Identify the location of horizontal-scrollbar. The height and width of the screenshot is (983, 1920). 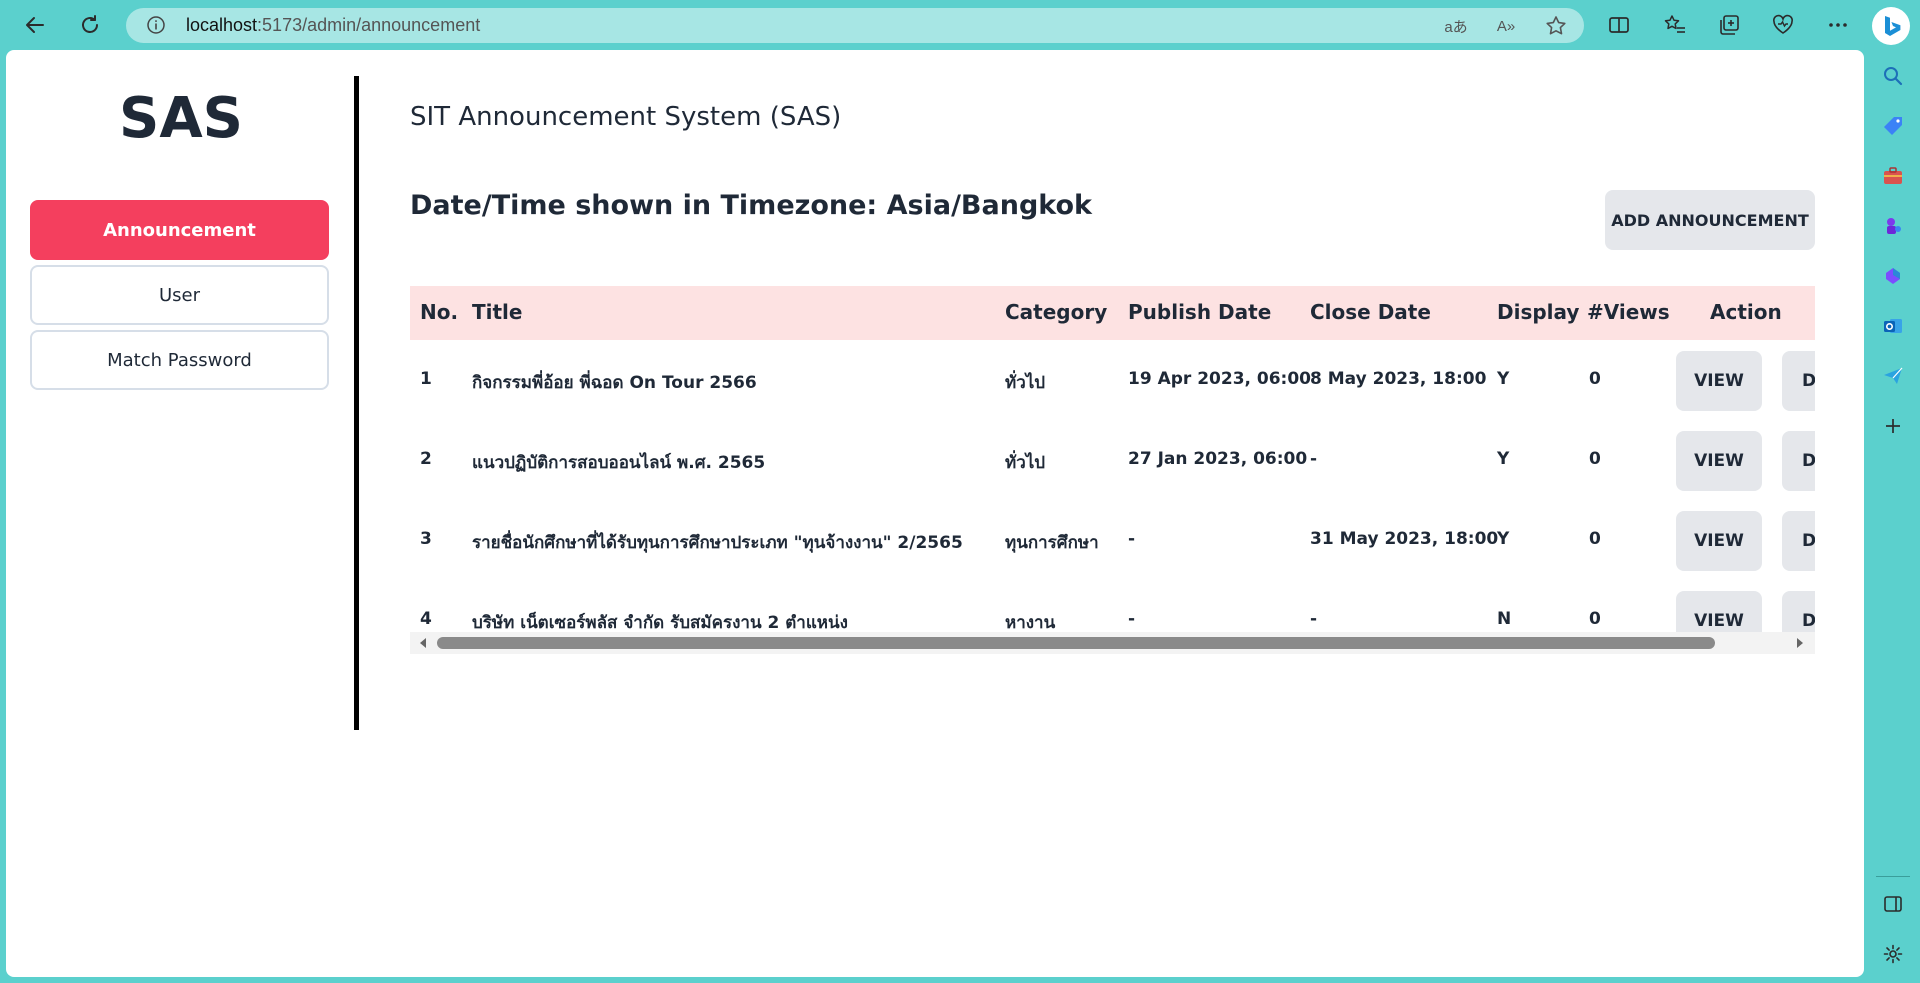
(1112, 643).